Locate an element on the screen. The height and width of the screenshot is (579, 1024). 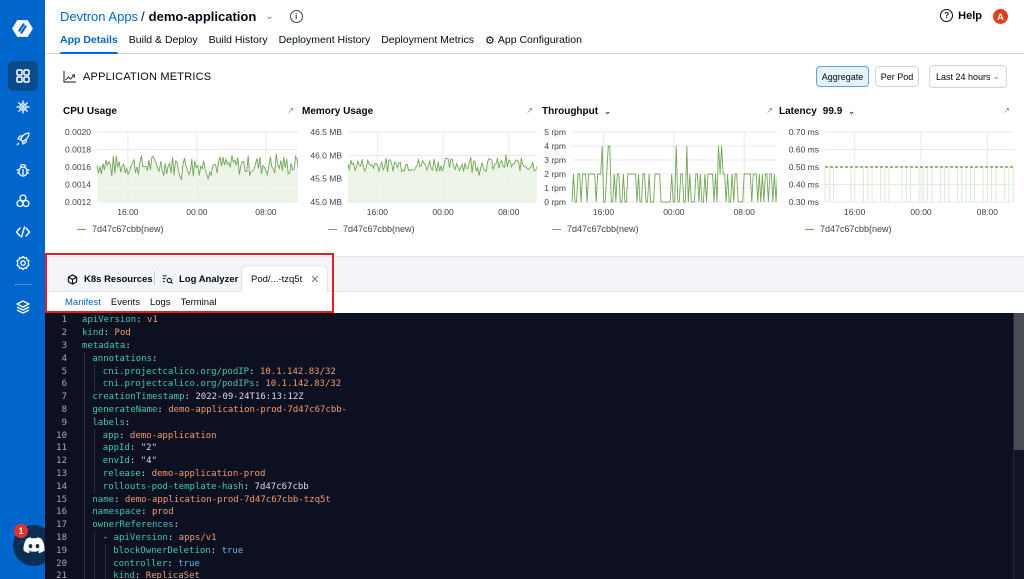
y-tick-label: 46.5 MB is located at coordinates (326, 132).